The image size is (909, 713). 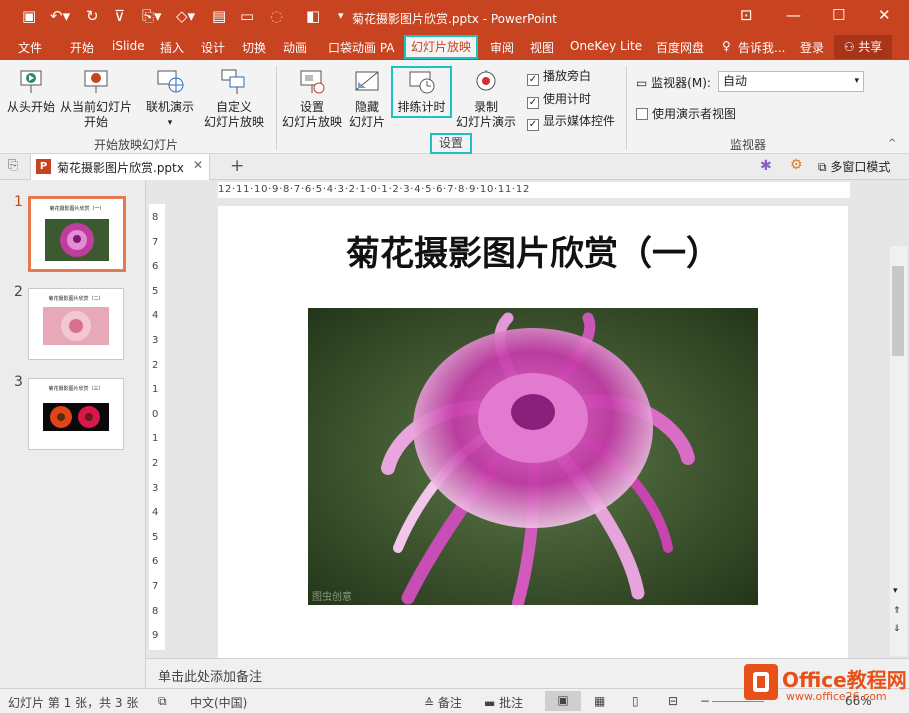 I want to click on record-show-button: 录制 幻灯片演示, so click(x=486, y=97).